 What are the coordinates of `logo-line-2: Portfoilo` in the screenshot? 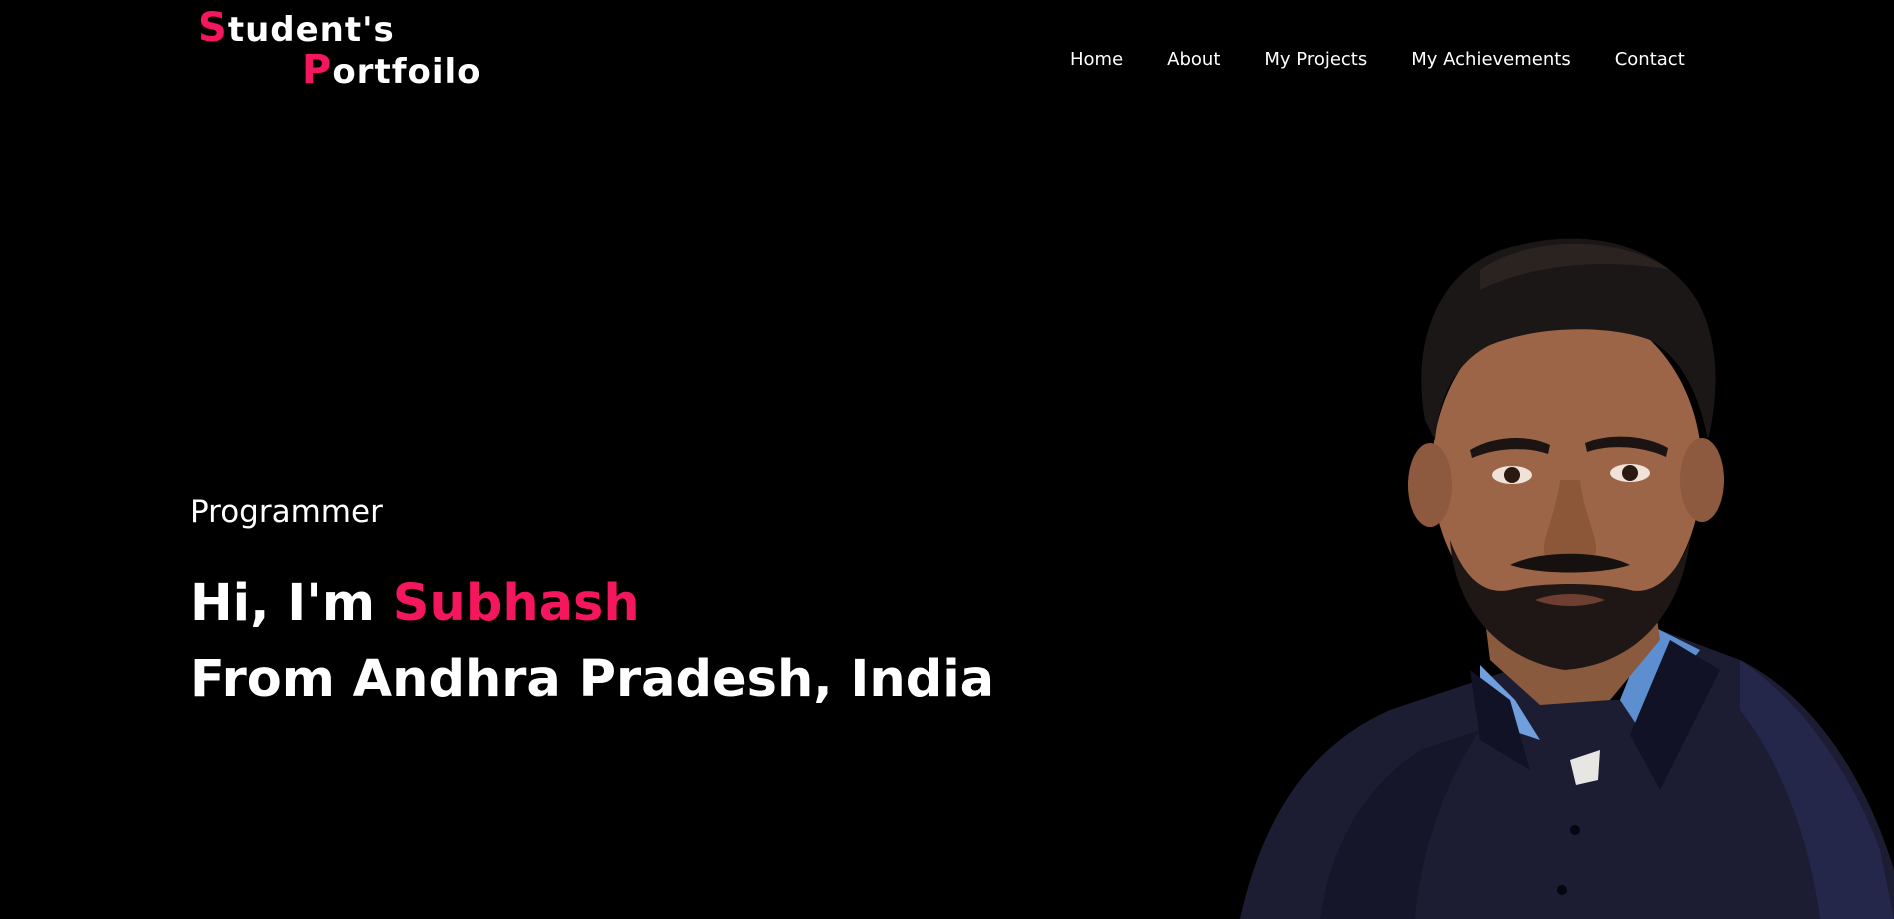 It's located at (340, 71).